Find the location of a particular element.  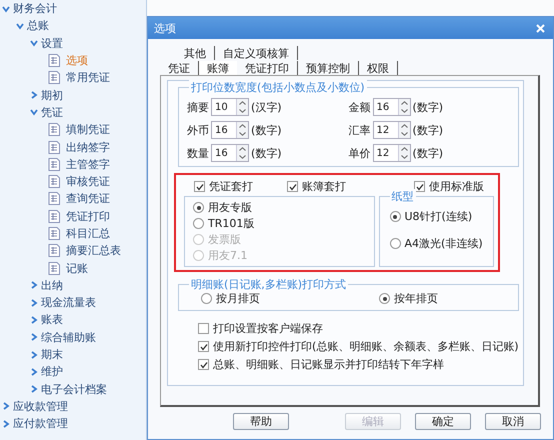

tree-item: 账表 is located at coordinates (52, 320).